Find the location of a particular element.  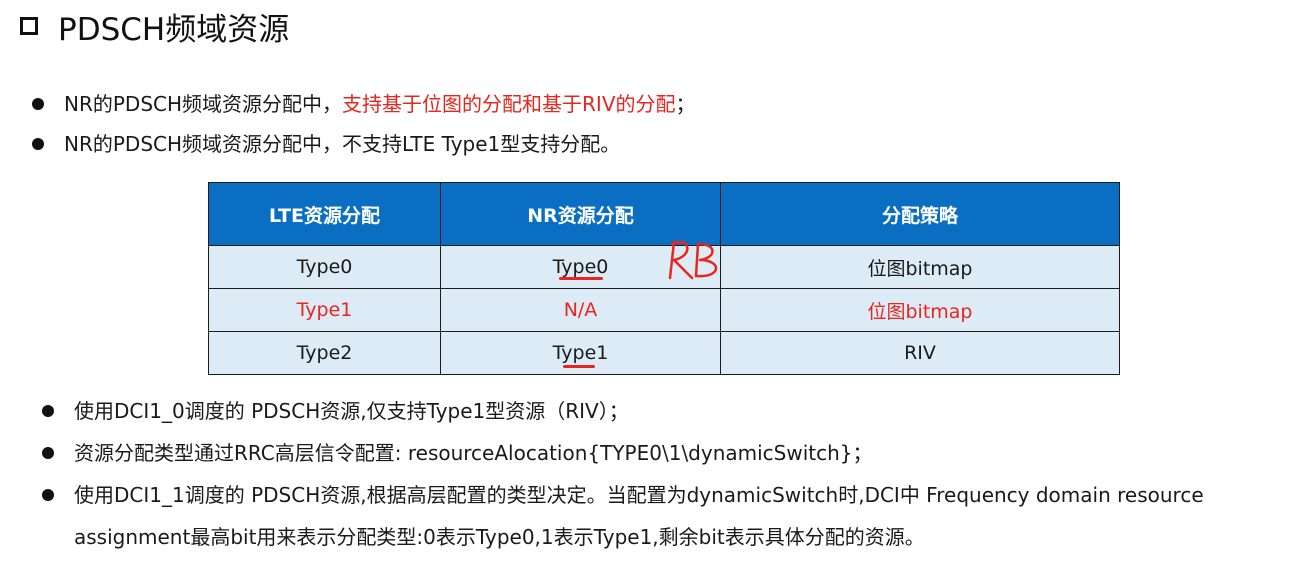

table-cell: Type2 is located at coordinates (324, 353).